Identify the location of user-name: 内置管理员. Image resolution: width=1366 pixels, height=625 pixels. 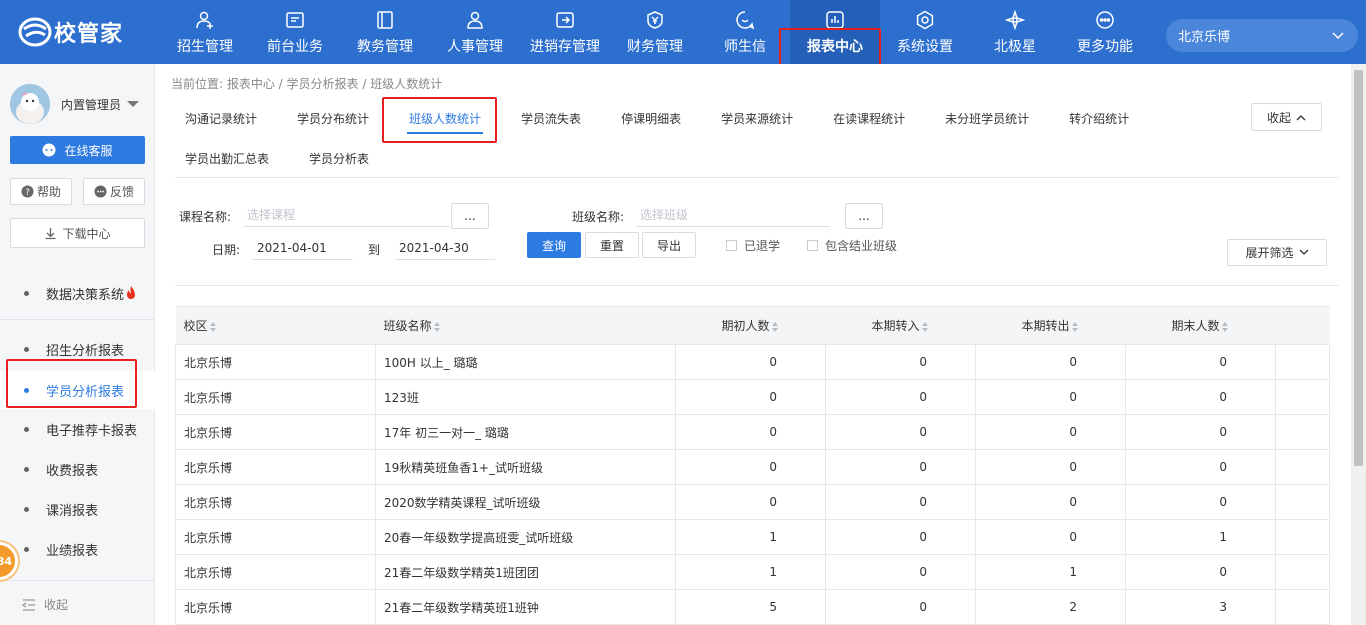
(91, 104).